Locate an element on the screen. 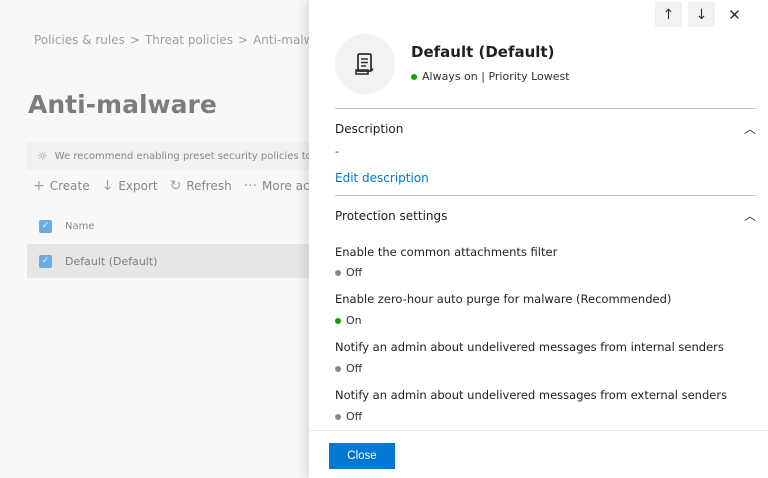  page-title: Anti-malware is located at coordinates (122, 104).